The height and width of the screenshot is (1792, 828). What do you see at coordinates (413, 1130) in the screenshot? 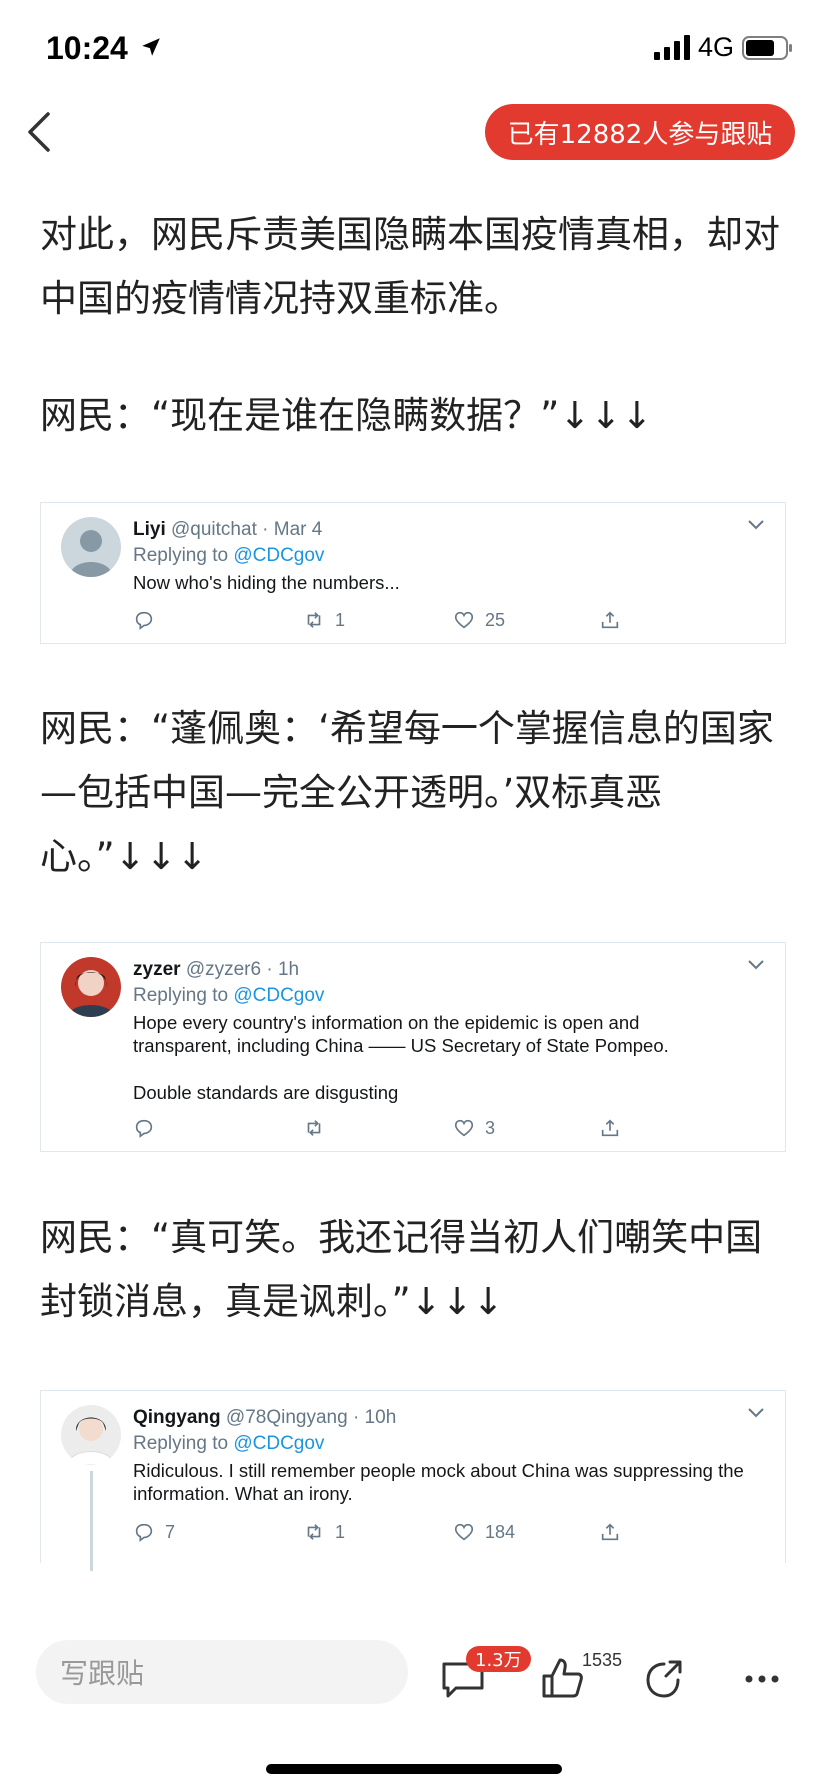
I see `tweet-actions: 3` at bounding box center [413, 1130].